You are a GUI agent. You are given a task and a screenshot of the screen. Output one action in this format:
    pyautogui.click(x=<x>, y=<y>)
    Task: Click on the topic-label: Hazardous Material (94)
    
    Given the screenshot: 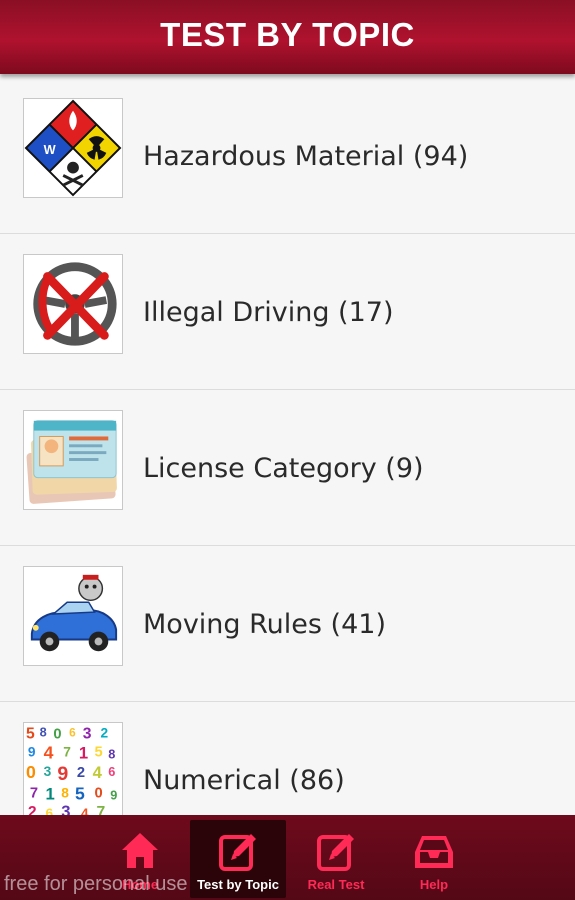 What is the action you would take?
    pyautogui.click(x=306, y=156)
    